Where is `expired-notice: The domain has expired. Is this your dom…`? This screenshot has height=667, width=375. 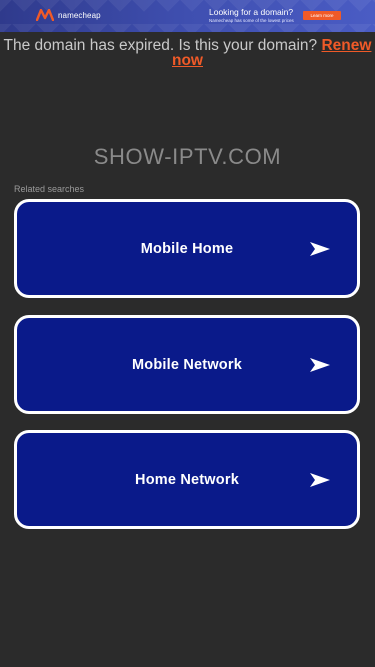 expired-notice: The domain has expired. Is this your dom… is located at coordinates (187, 53).